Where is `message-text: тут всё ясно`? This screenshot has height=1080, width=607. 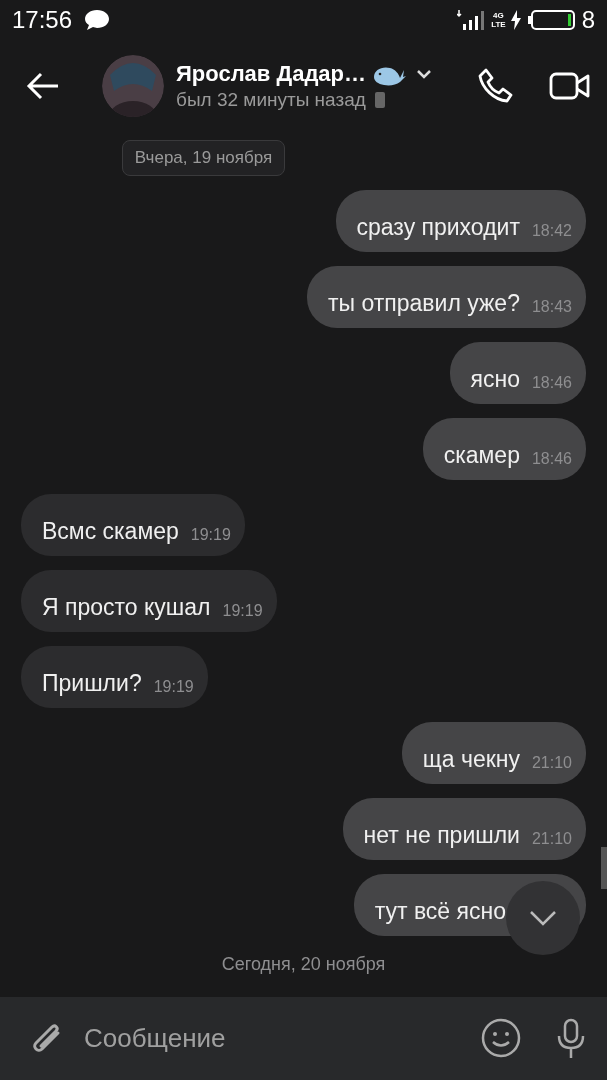 message-text: тут всё ясно is located at coordinates (440, 911).